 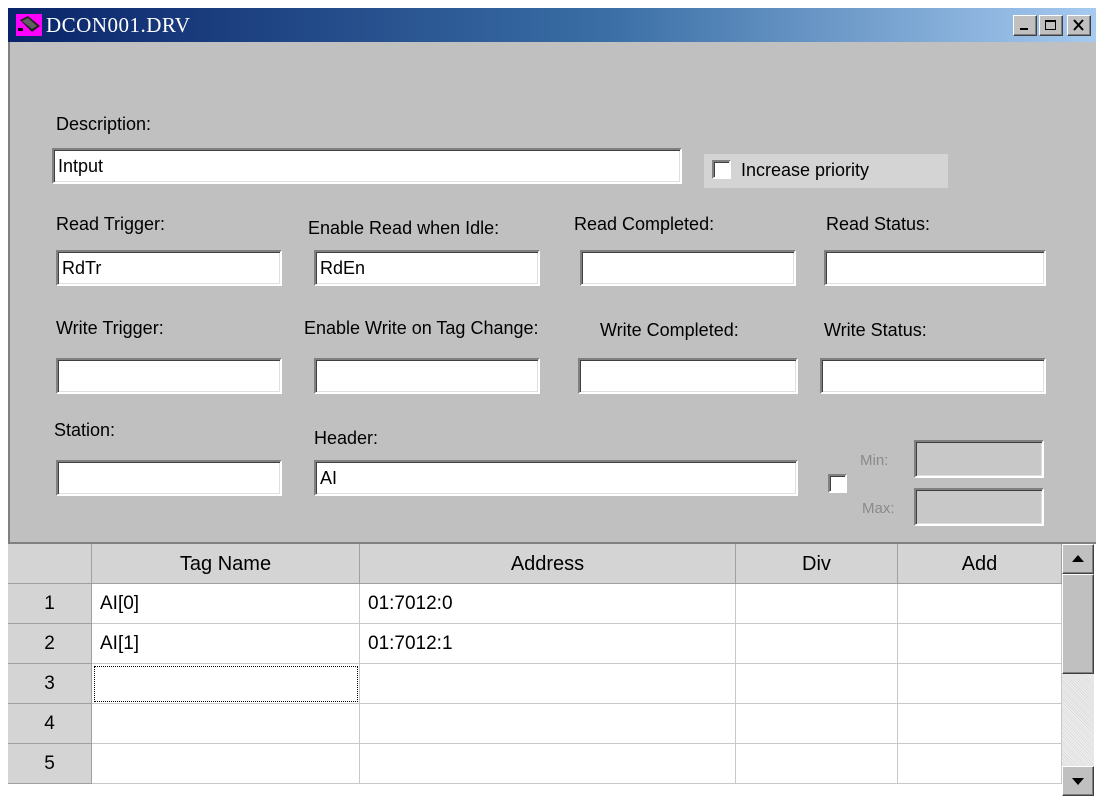 What do you see at coordinates (367, 166) in the screenshot?
I see `description-field: Intput` at bounding box center [367, 166].